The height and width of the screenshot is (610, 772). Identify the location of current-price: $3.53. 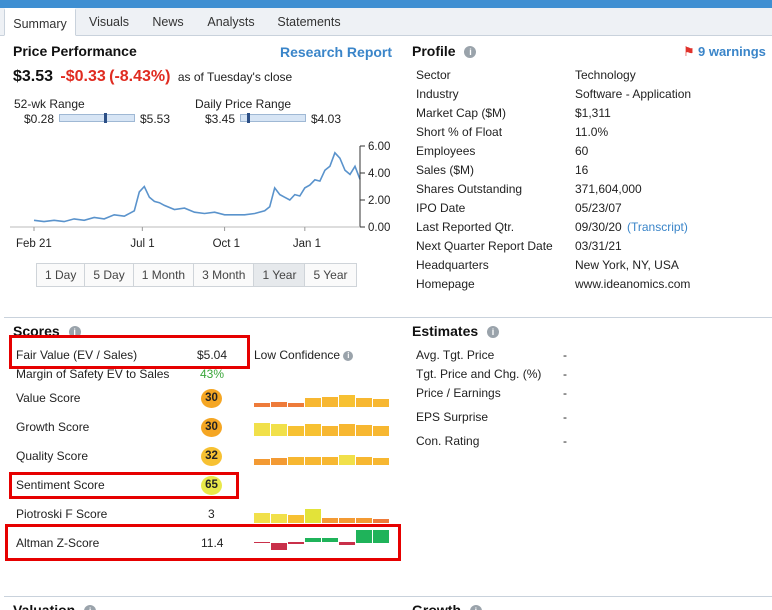
(33, 76).